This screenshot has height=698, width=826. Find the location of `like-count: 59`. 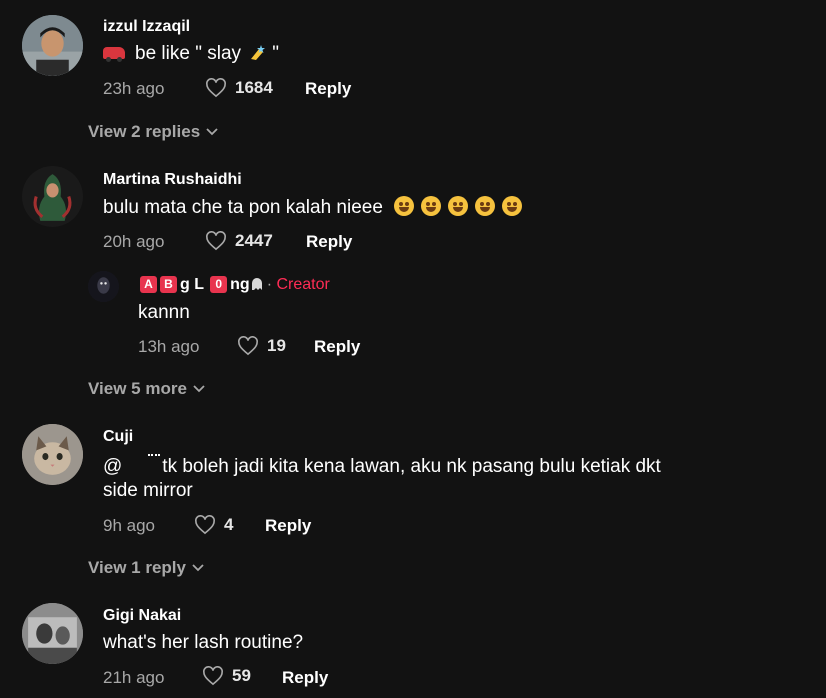

like-count: 59 is located at coordinates (241, 675).